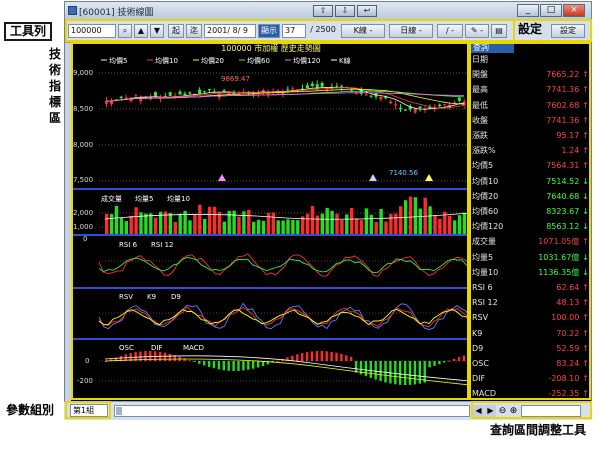 This screenshot has width=600, height=452. Describe the element at coordinates (477, 31) in the screenshot. I see `pen-tool-menu: ✎ -` at that location.